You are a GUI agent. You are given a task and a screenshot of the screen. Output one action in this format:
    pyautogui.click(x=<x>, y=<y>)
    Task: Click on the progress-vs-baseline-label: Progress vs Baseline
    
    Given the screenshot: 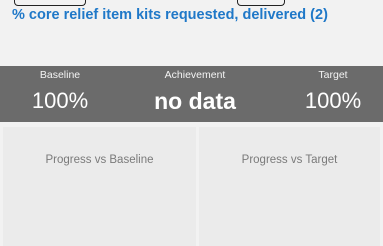 What is the action you would take?
    pyautogui.click(x=99, y=160)
    